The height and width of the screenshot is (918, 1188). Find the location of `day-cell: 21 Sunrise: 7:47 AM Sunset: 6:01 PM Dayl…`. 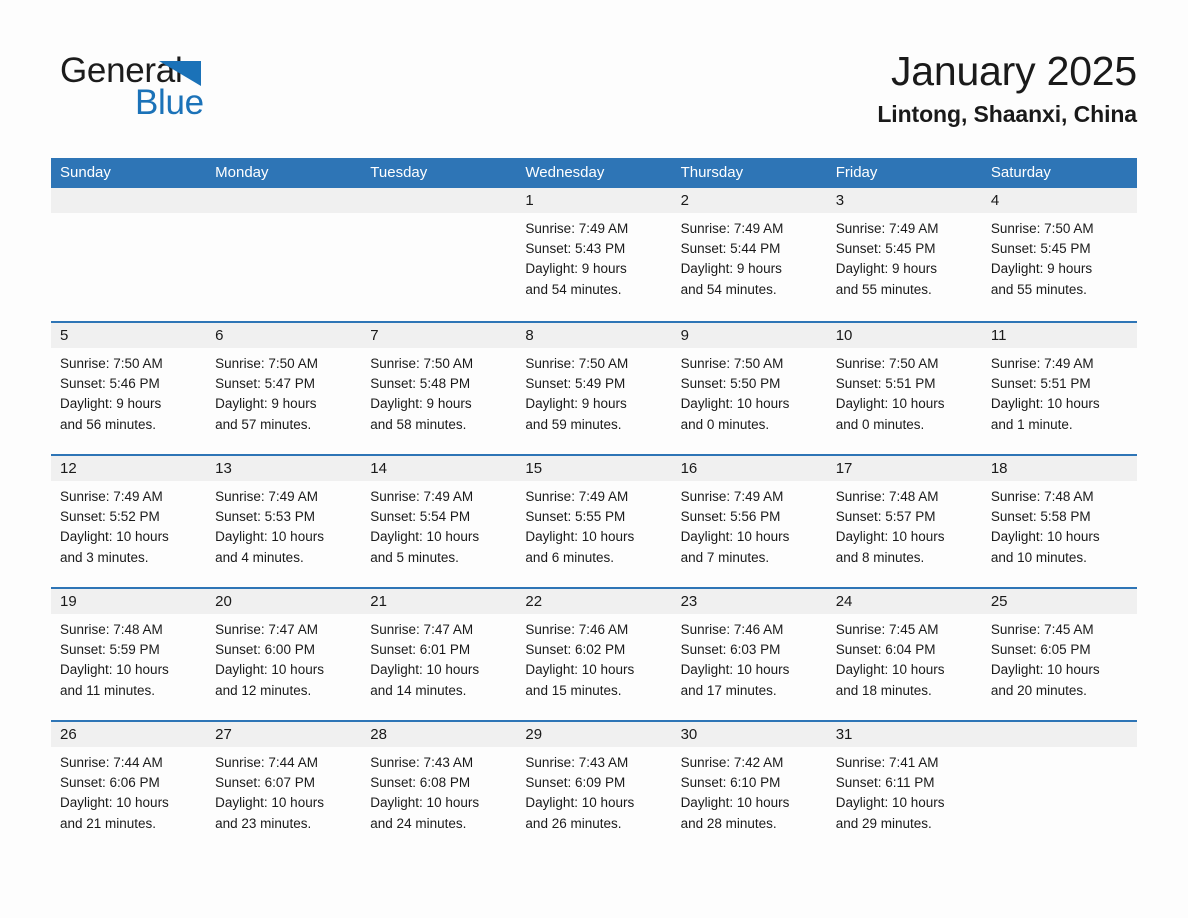

day-cell: 21 Sunrise: 7:47 AM Sunset: 6:01 PM Dayl… is located at coordinates (439, 654).